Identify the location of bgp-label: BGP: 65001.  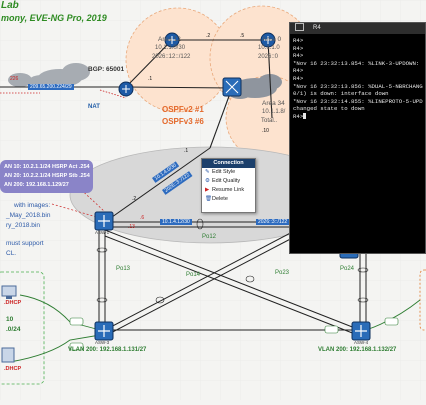
(106, 69).